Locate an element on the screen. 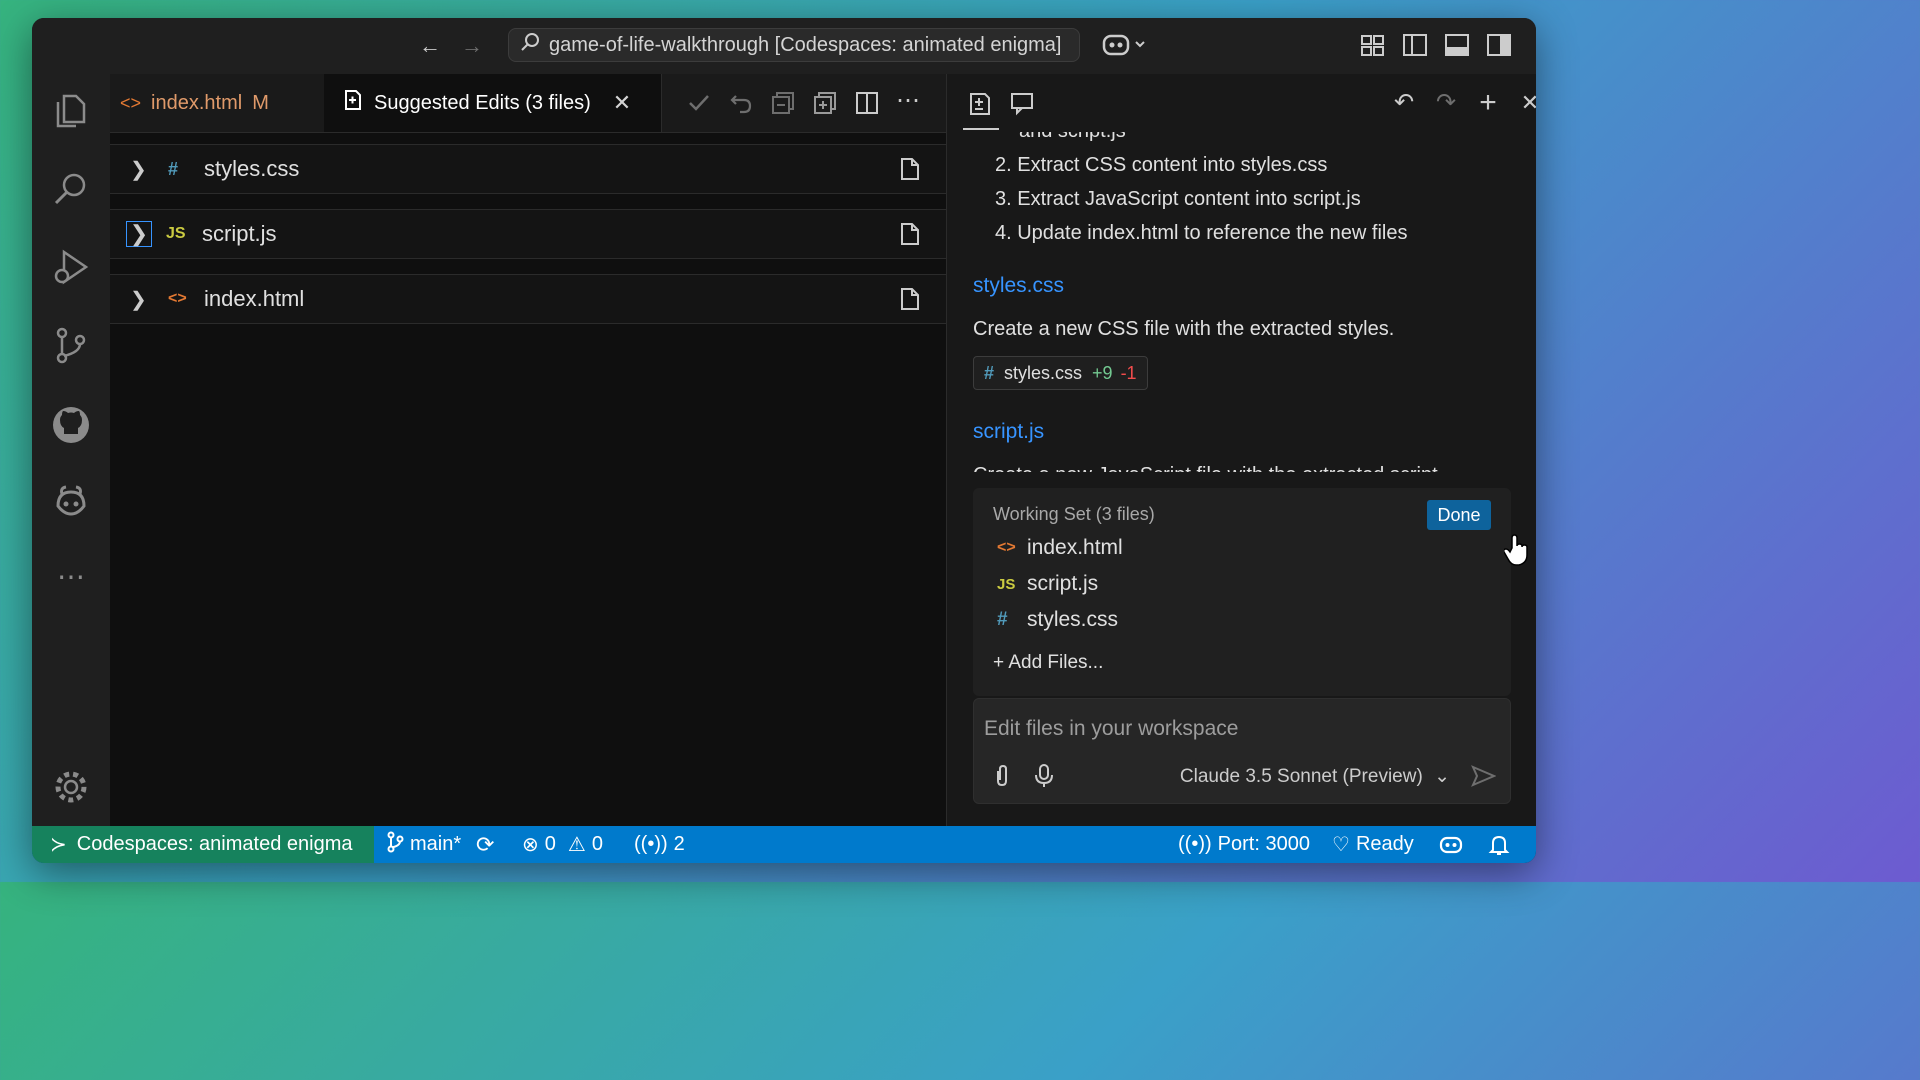 This screenshot has width=1920, height=1080. split-editor-icon is located at coordinates (867, 103).